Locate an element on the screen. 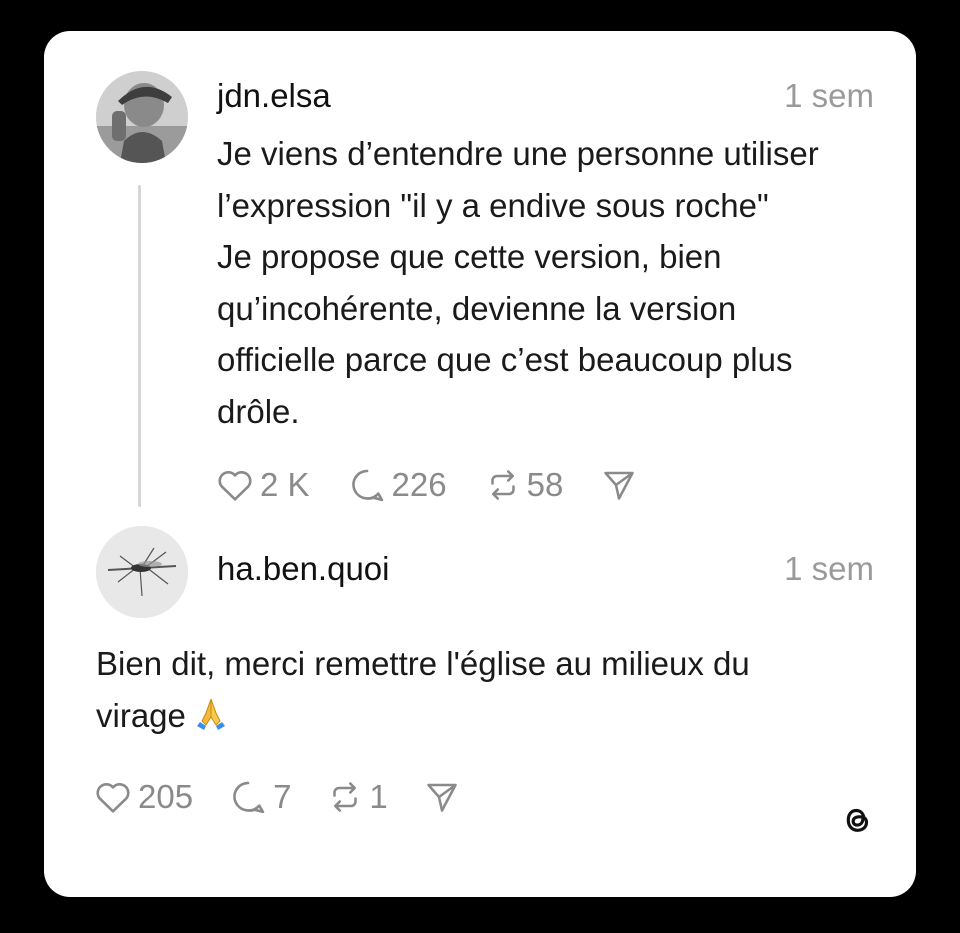 The width and height of the screenshot is (960, 933). reply-actions: 205 7 1 is located at coordinates (295, 797).